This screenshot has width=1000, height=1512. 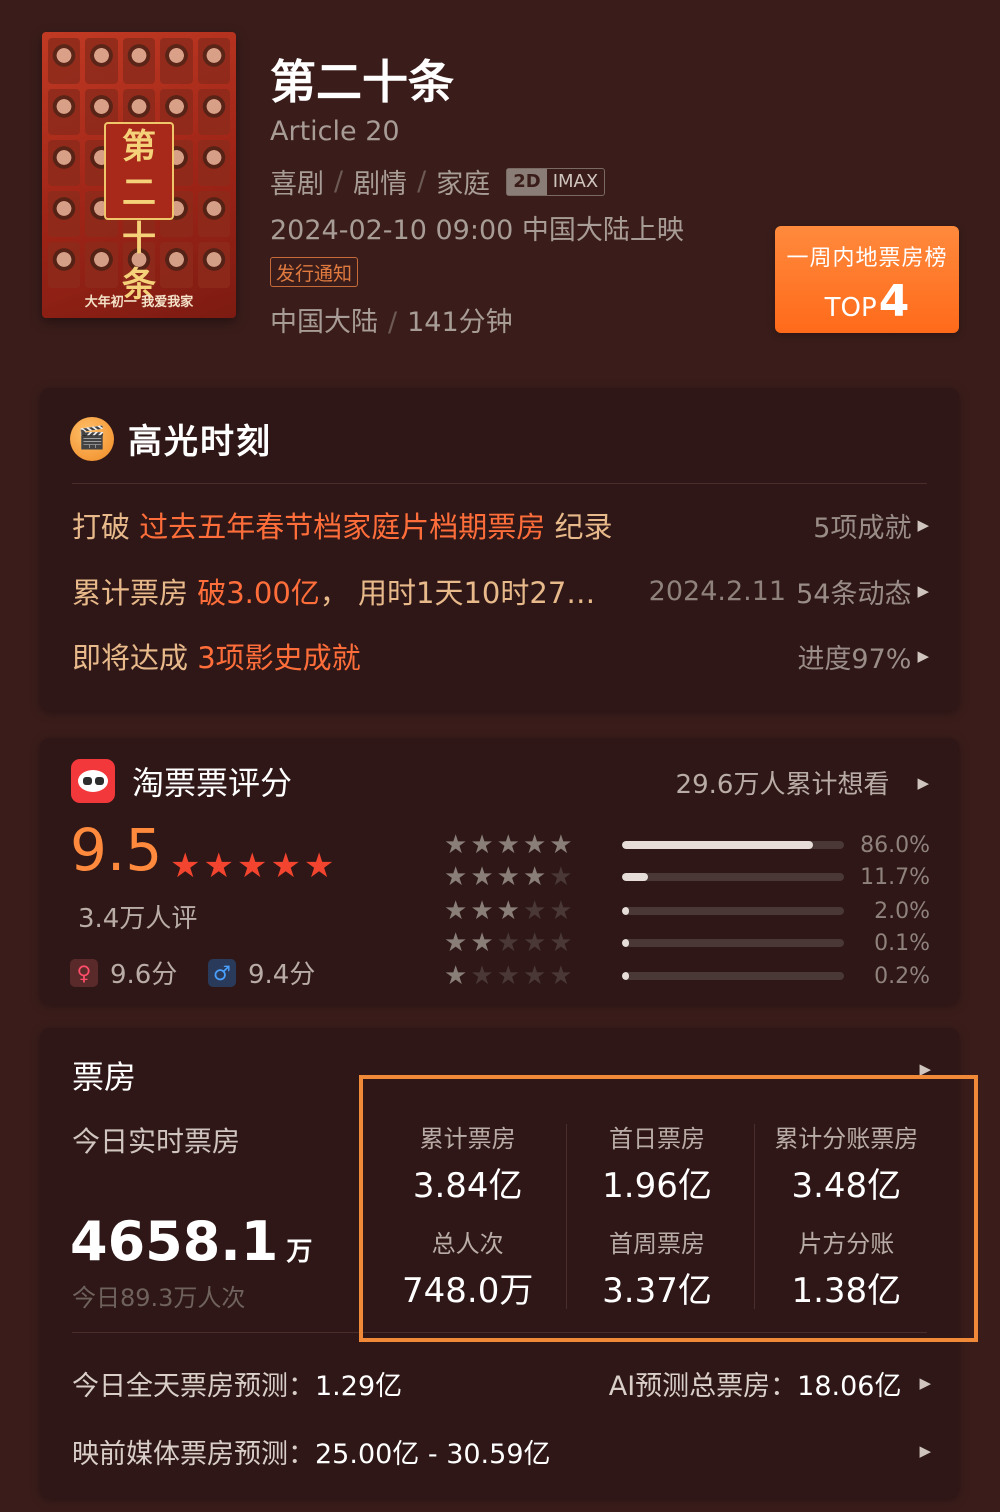 I want to click on stat-first-week: 首周票房 3.37亿, so click(x=657, y=1270).